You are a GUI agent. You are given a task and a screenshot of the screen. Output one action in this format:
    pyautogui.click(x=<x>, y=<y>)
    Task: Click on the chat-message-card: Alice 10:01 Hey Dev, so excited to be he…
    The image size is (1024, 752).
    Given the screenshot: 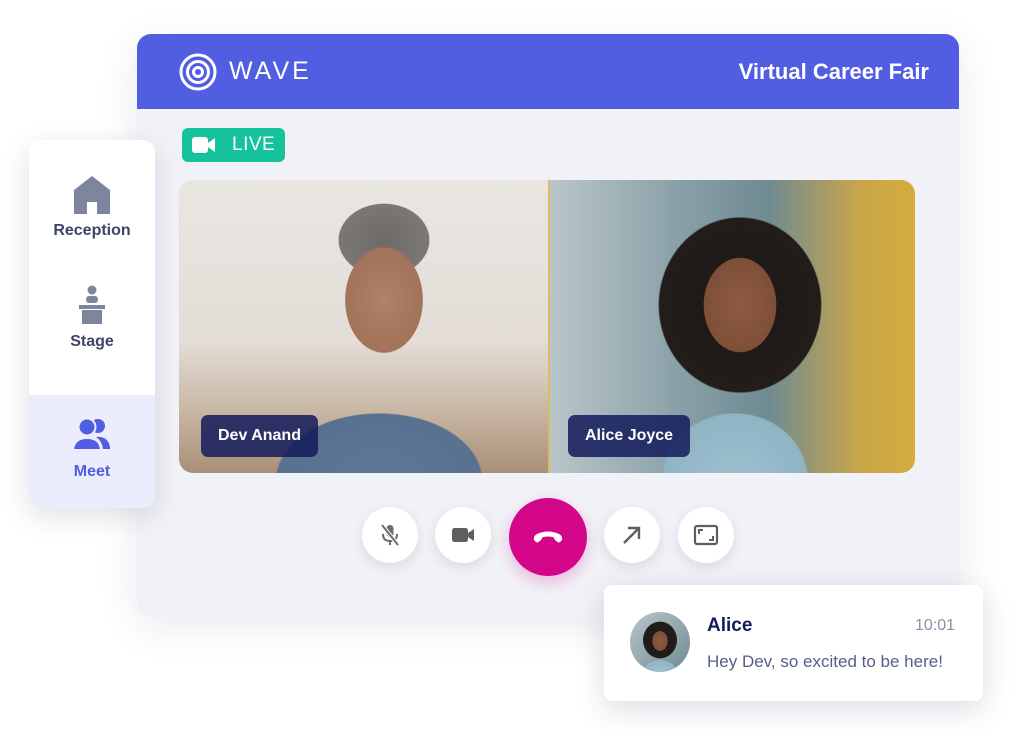 What is the action you would take?
    pyautogui.click(x=793, y=643)
    